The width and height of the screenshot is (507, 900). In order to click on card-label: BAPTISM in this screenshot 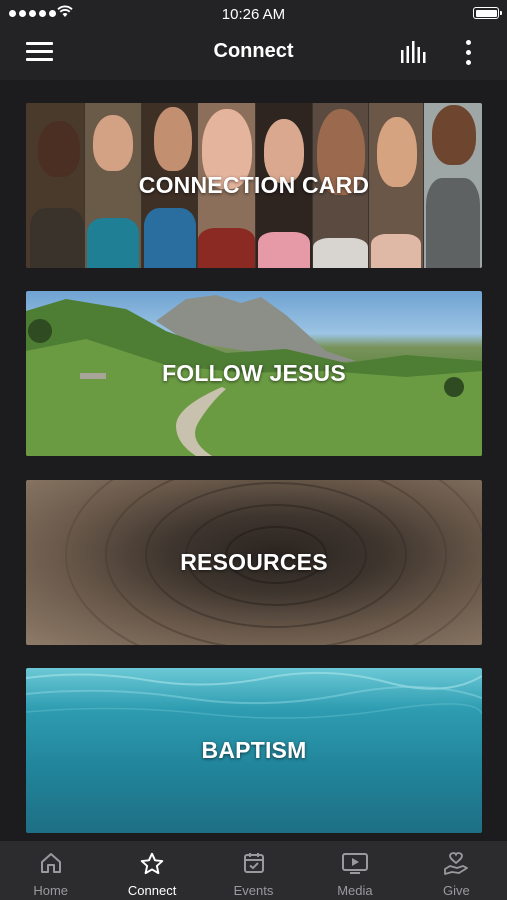, I will do `click(254, 750)`.